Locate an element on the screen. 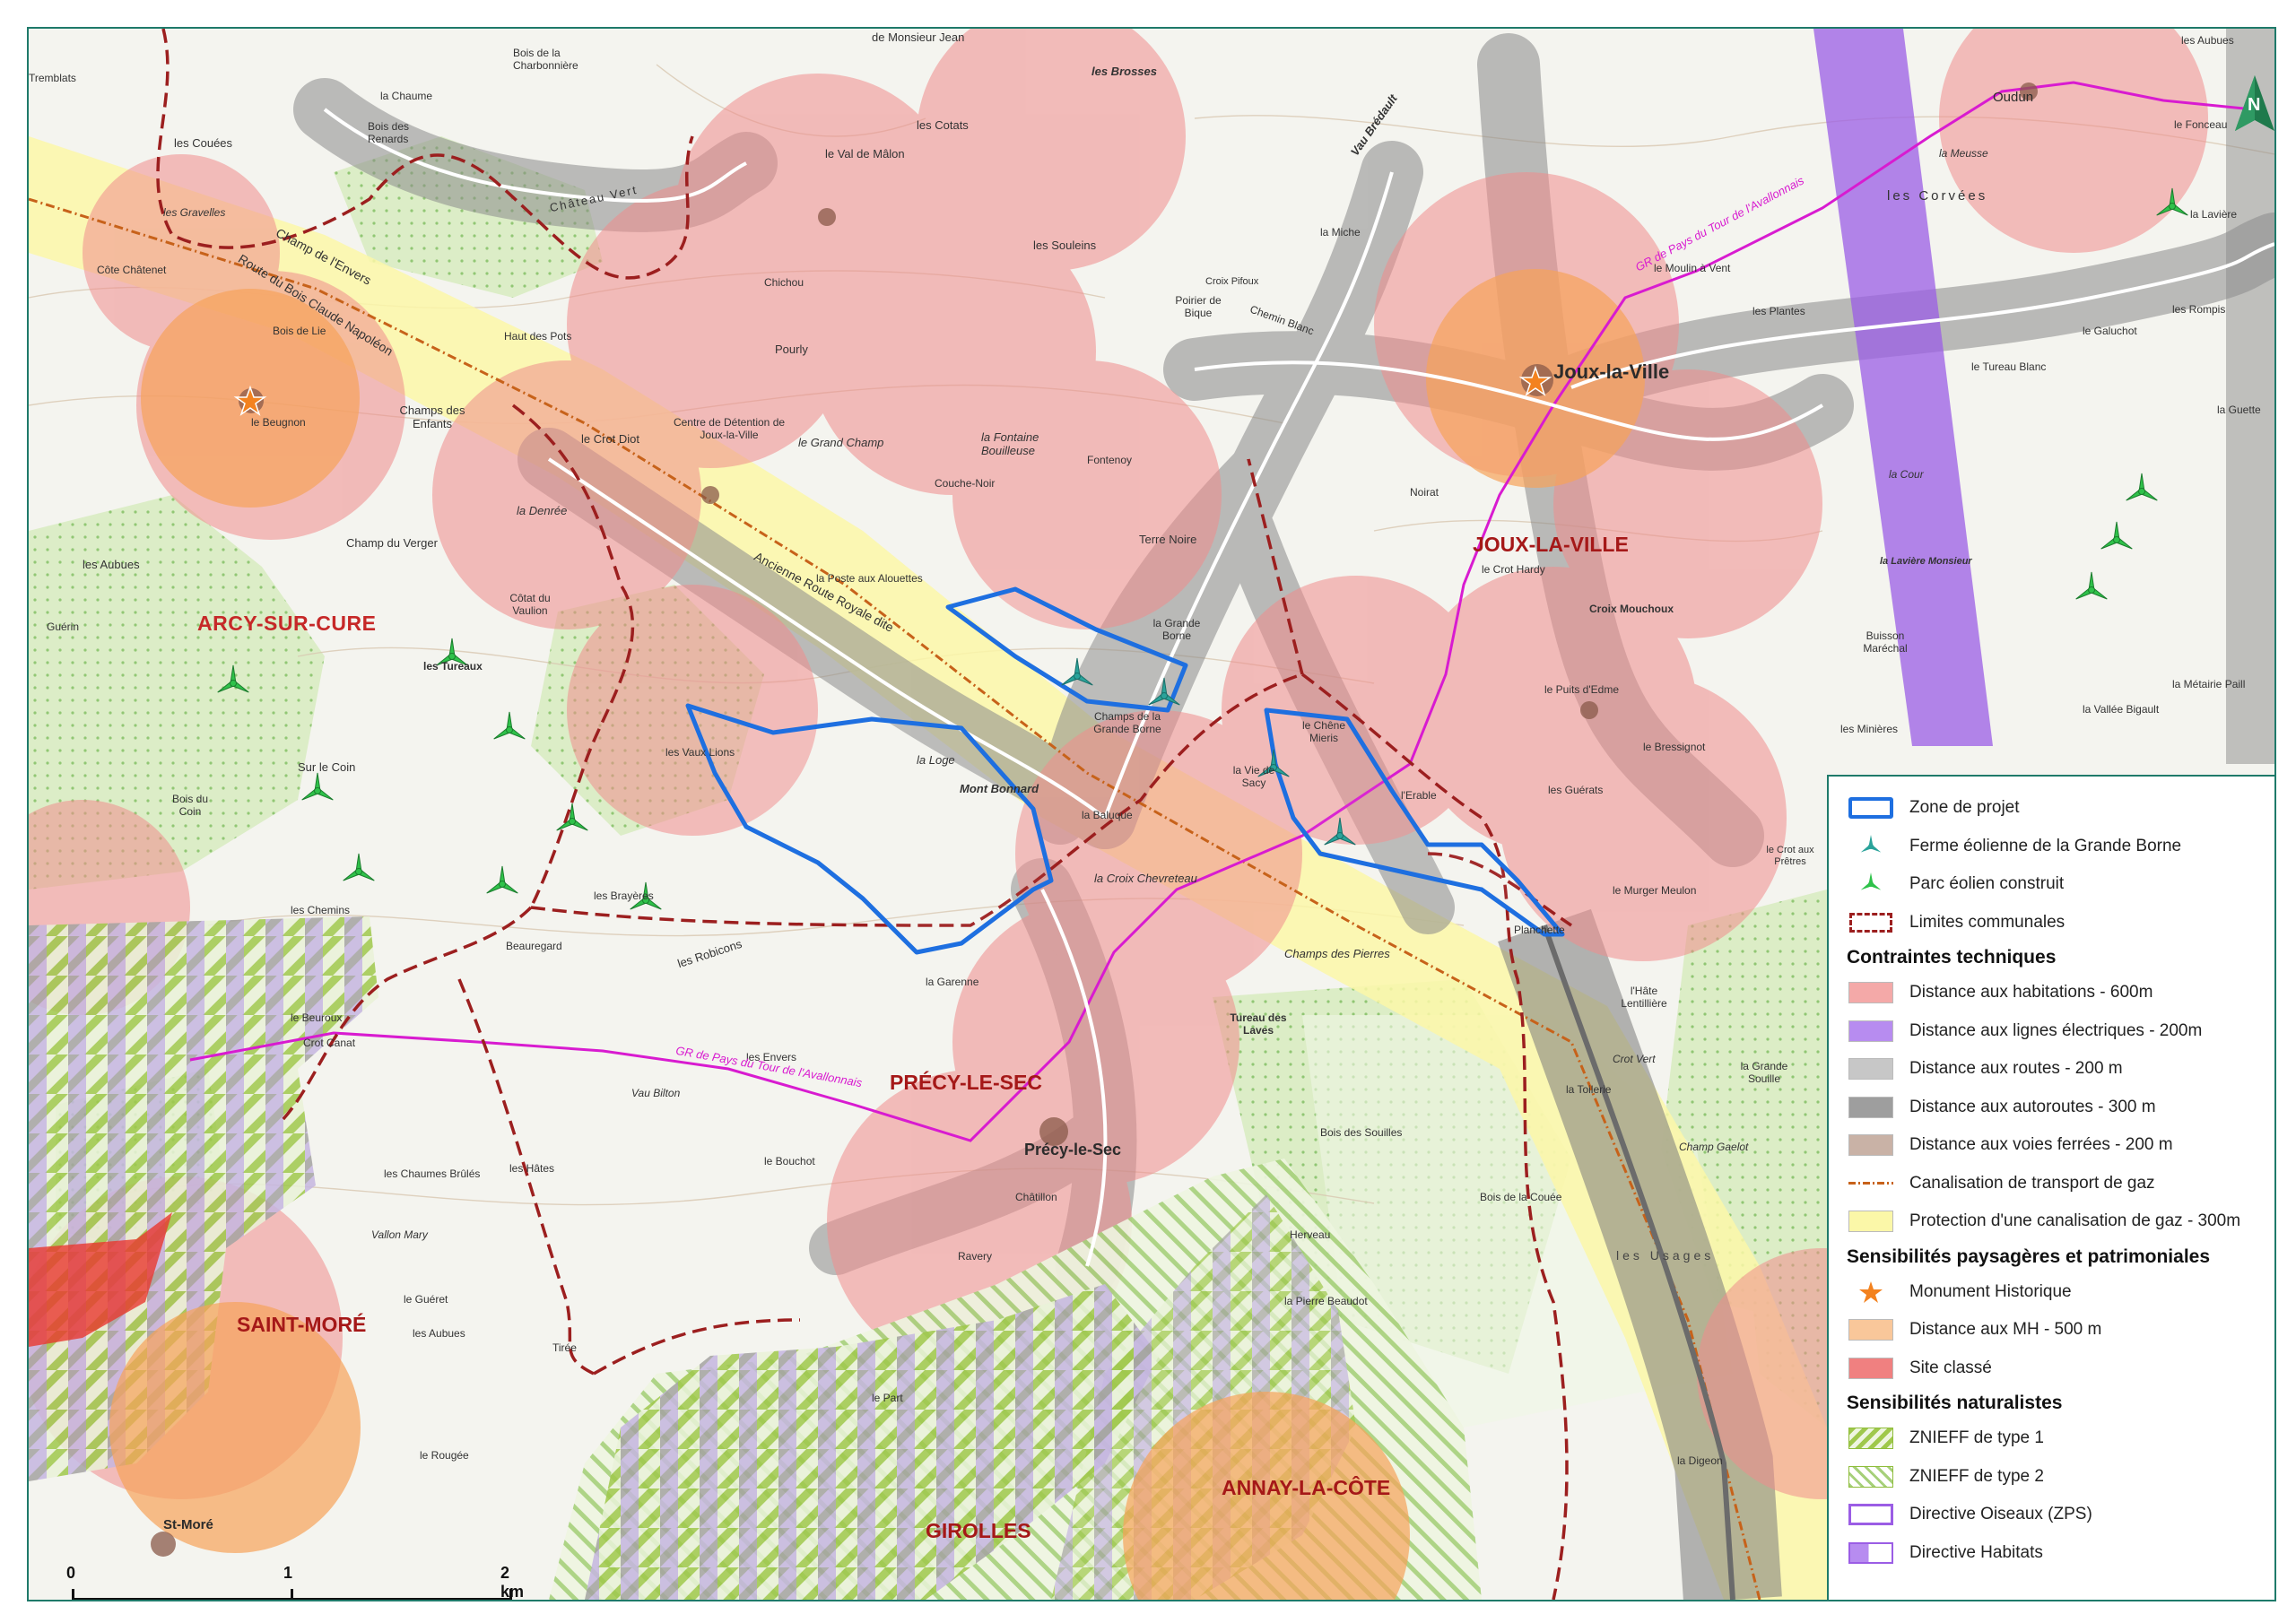 This screenshot has height=1623, width=2296. legend-item: Monument Historique is located at coordinates (2060, 1292).